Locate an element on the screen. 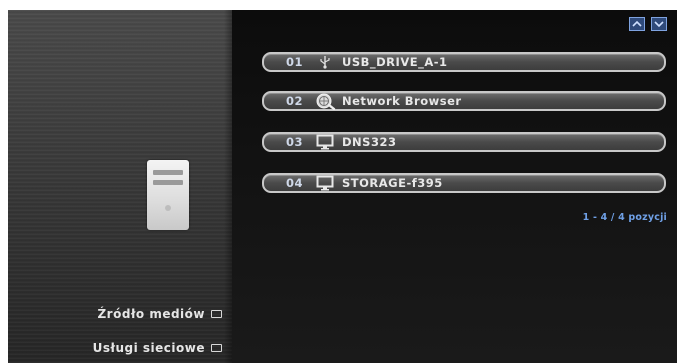  menu-item-network-services: Usługi sieciowe is located at coordinates (157, 348).